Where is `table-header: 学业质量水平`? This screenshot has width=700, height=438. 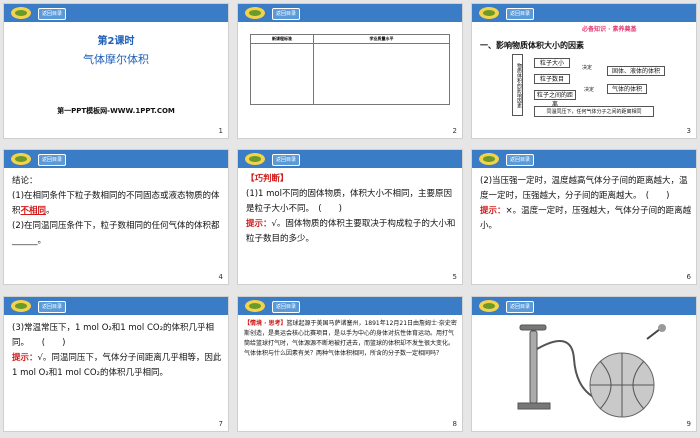 table-header: 学业质量水平 is located at coordinates (381, 39).